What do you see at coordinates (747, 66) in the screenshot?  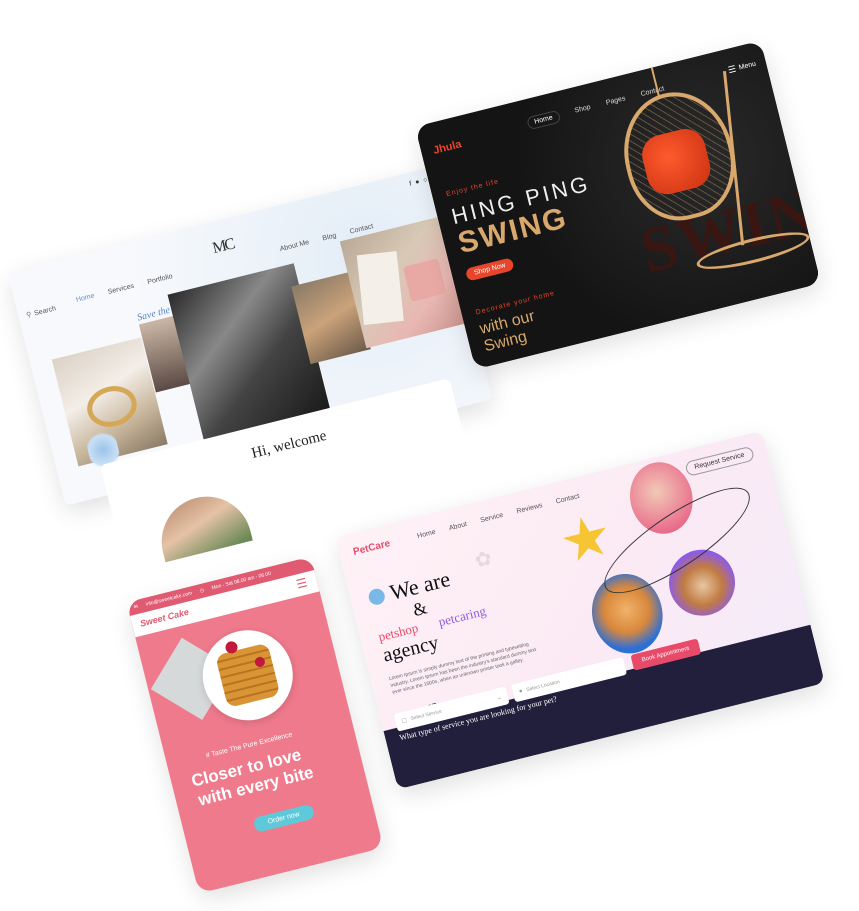 I see `swing-menu-label: Menu` at bounding box center [747, 66].